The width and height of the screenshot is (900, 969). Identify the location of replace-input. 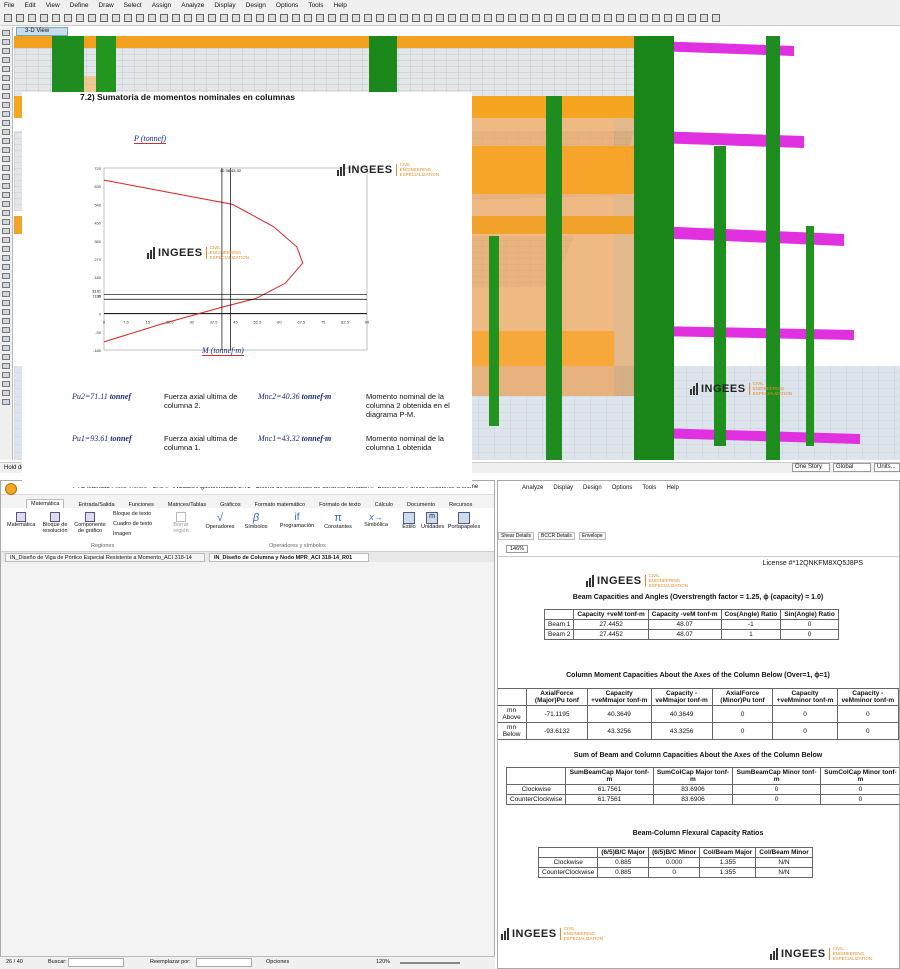
(224, 962).